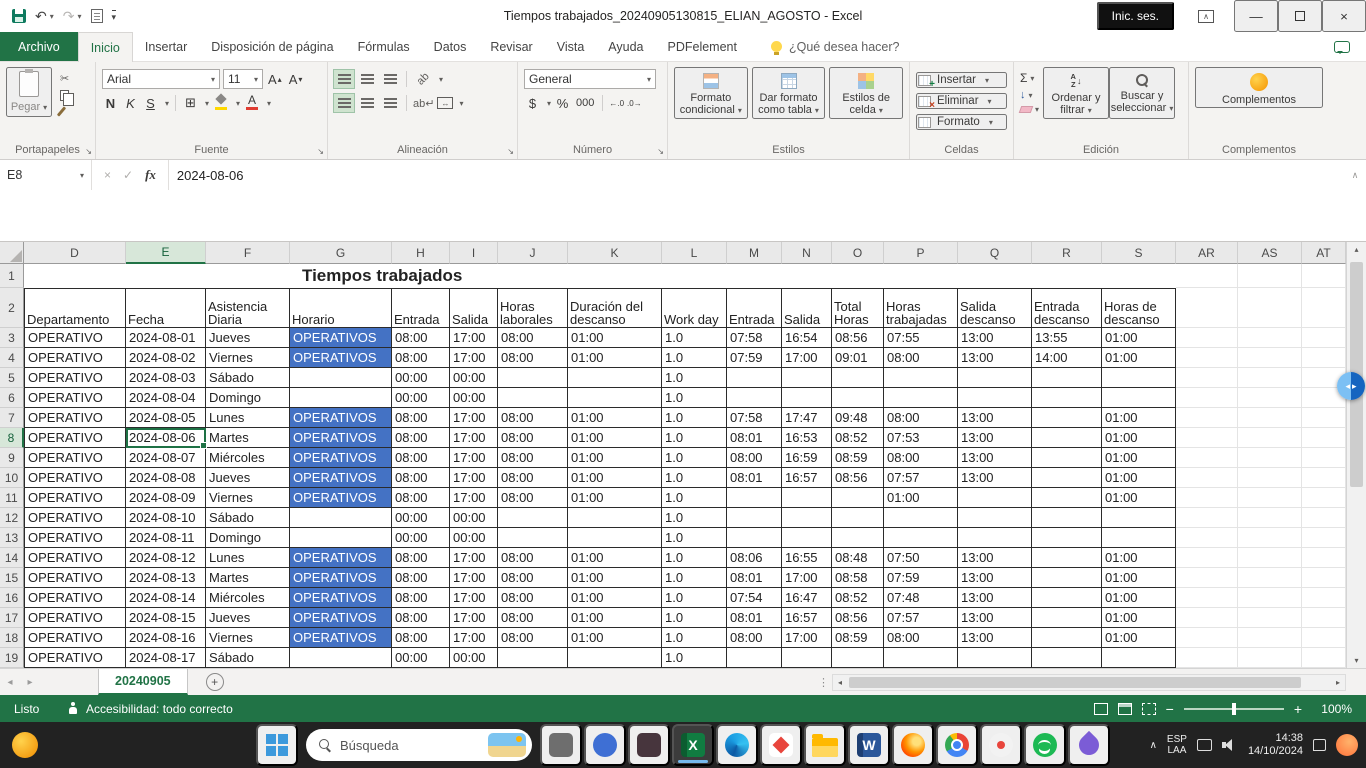 The image size is (1366, 768). I want to click on cell-M19, so click(754, 658).